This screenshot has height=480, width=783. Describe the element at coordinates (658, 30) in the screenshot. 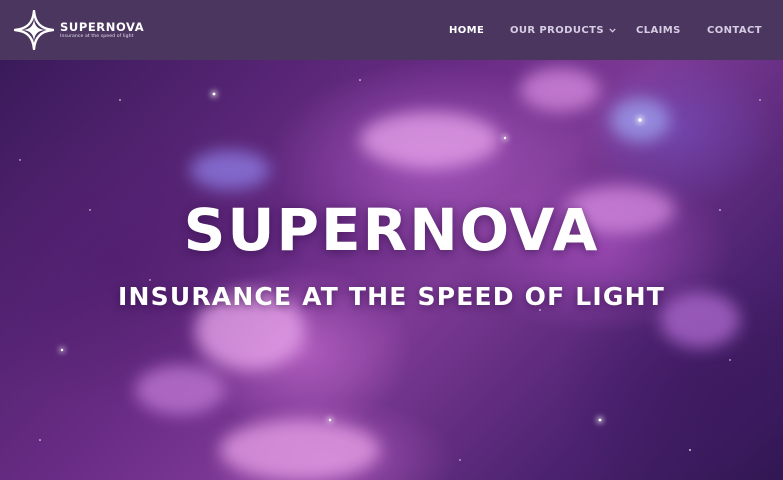

I see `nav-item-claims: CLAIMS` at that location.